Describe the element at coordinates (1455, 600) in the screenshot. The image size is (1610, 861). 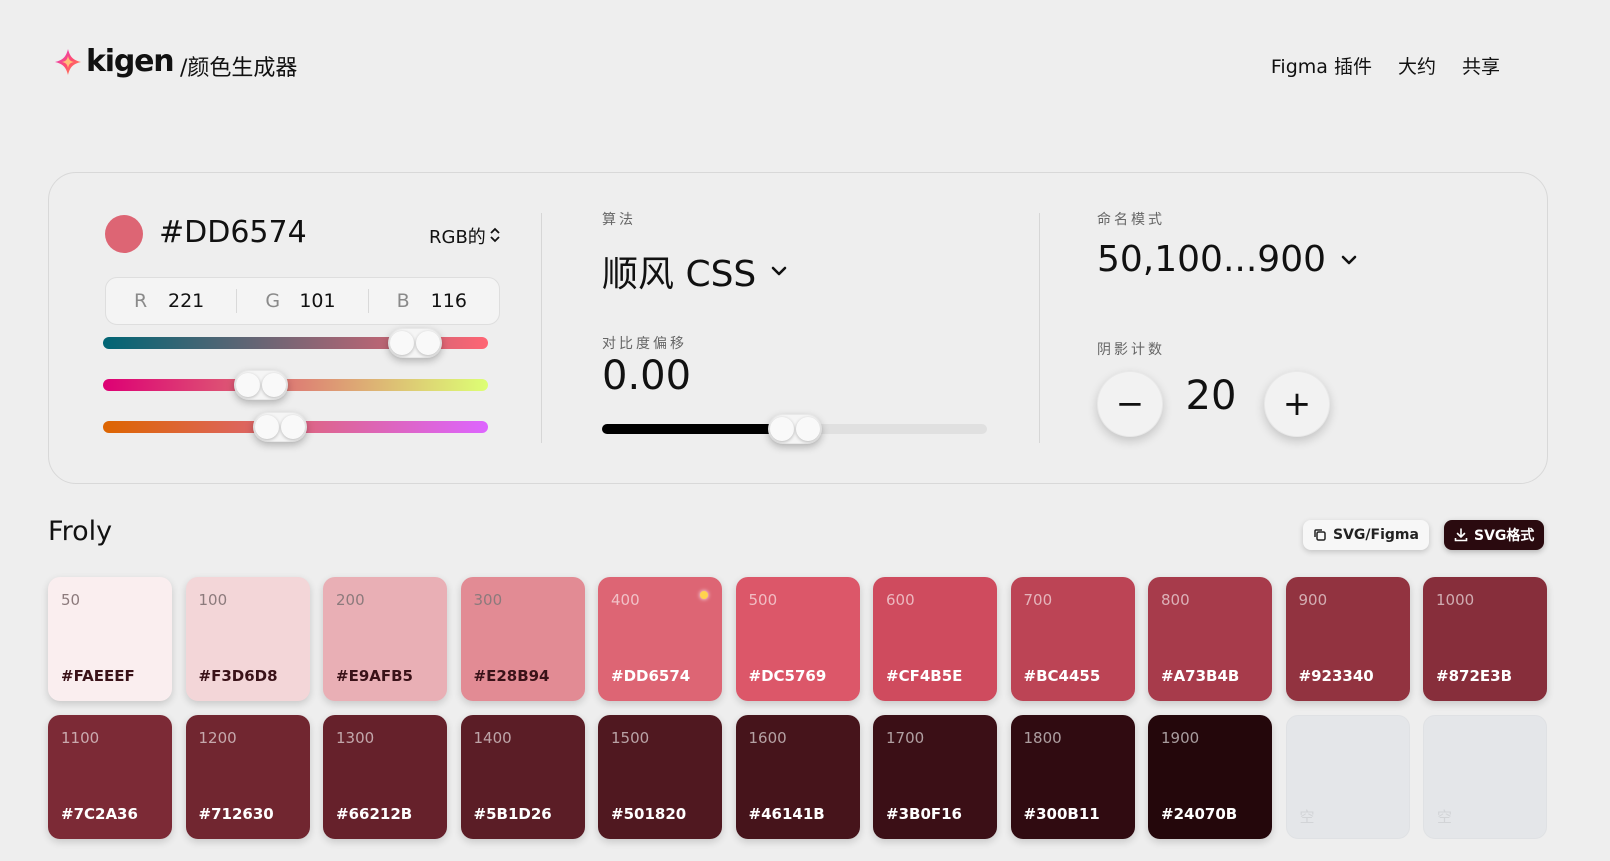
I see `shade-number: 1000` at that location.